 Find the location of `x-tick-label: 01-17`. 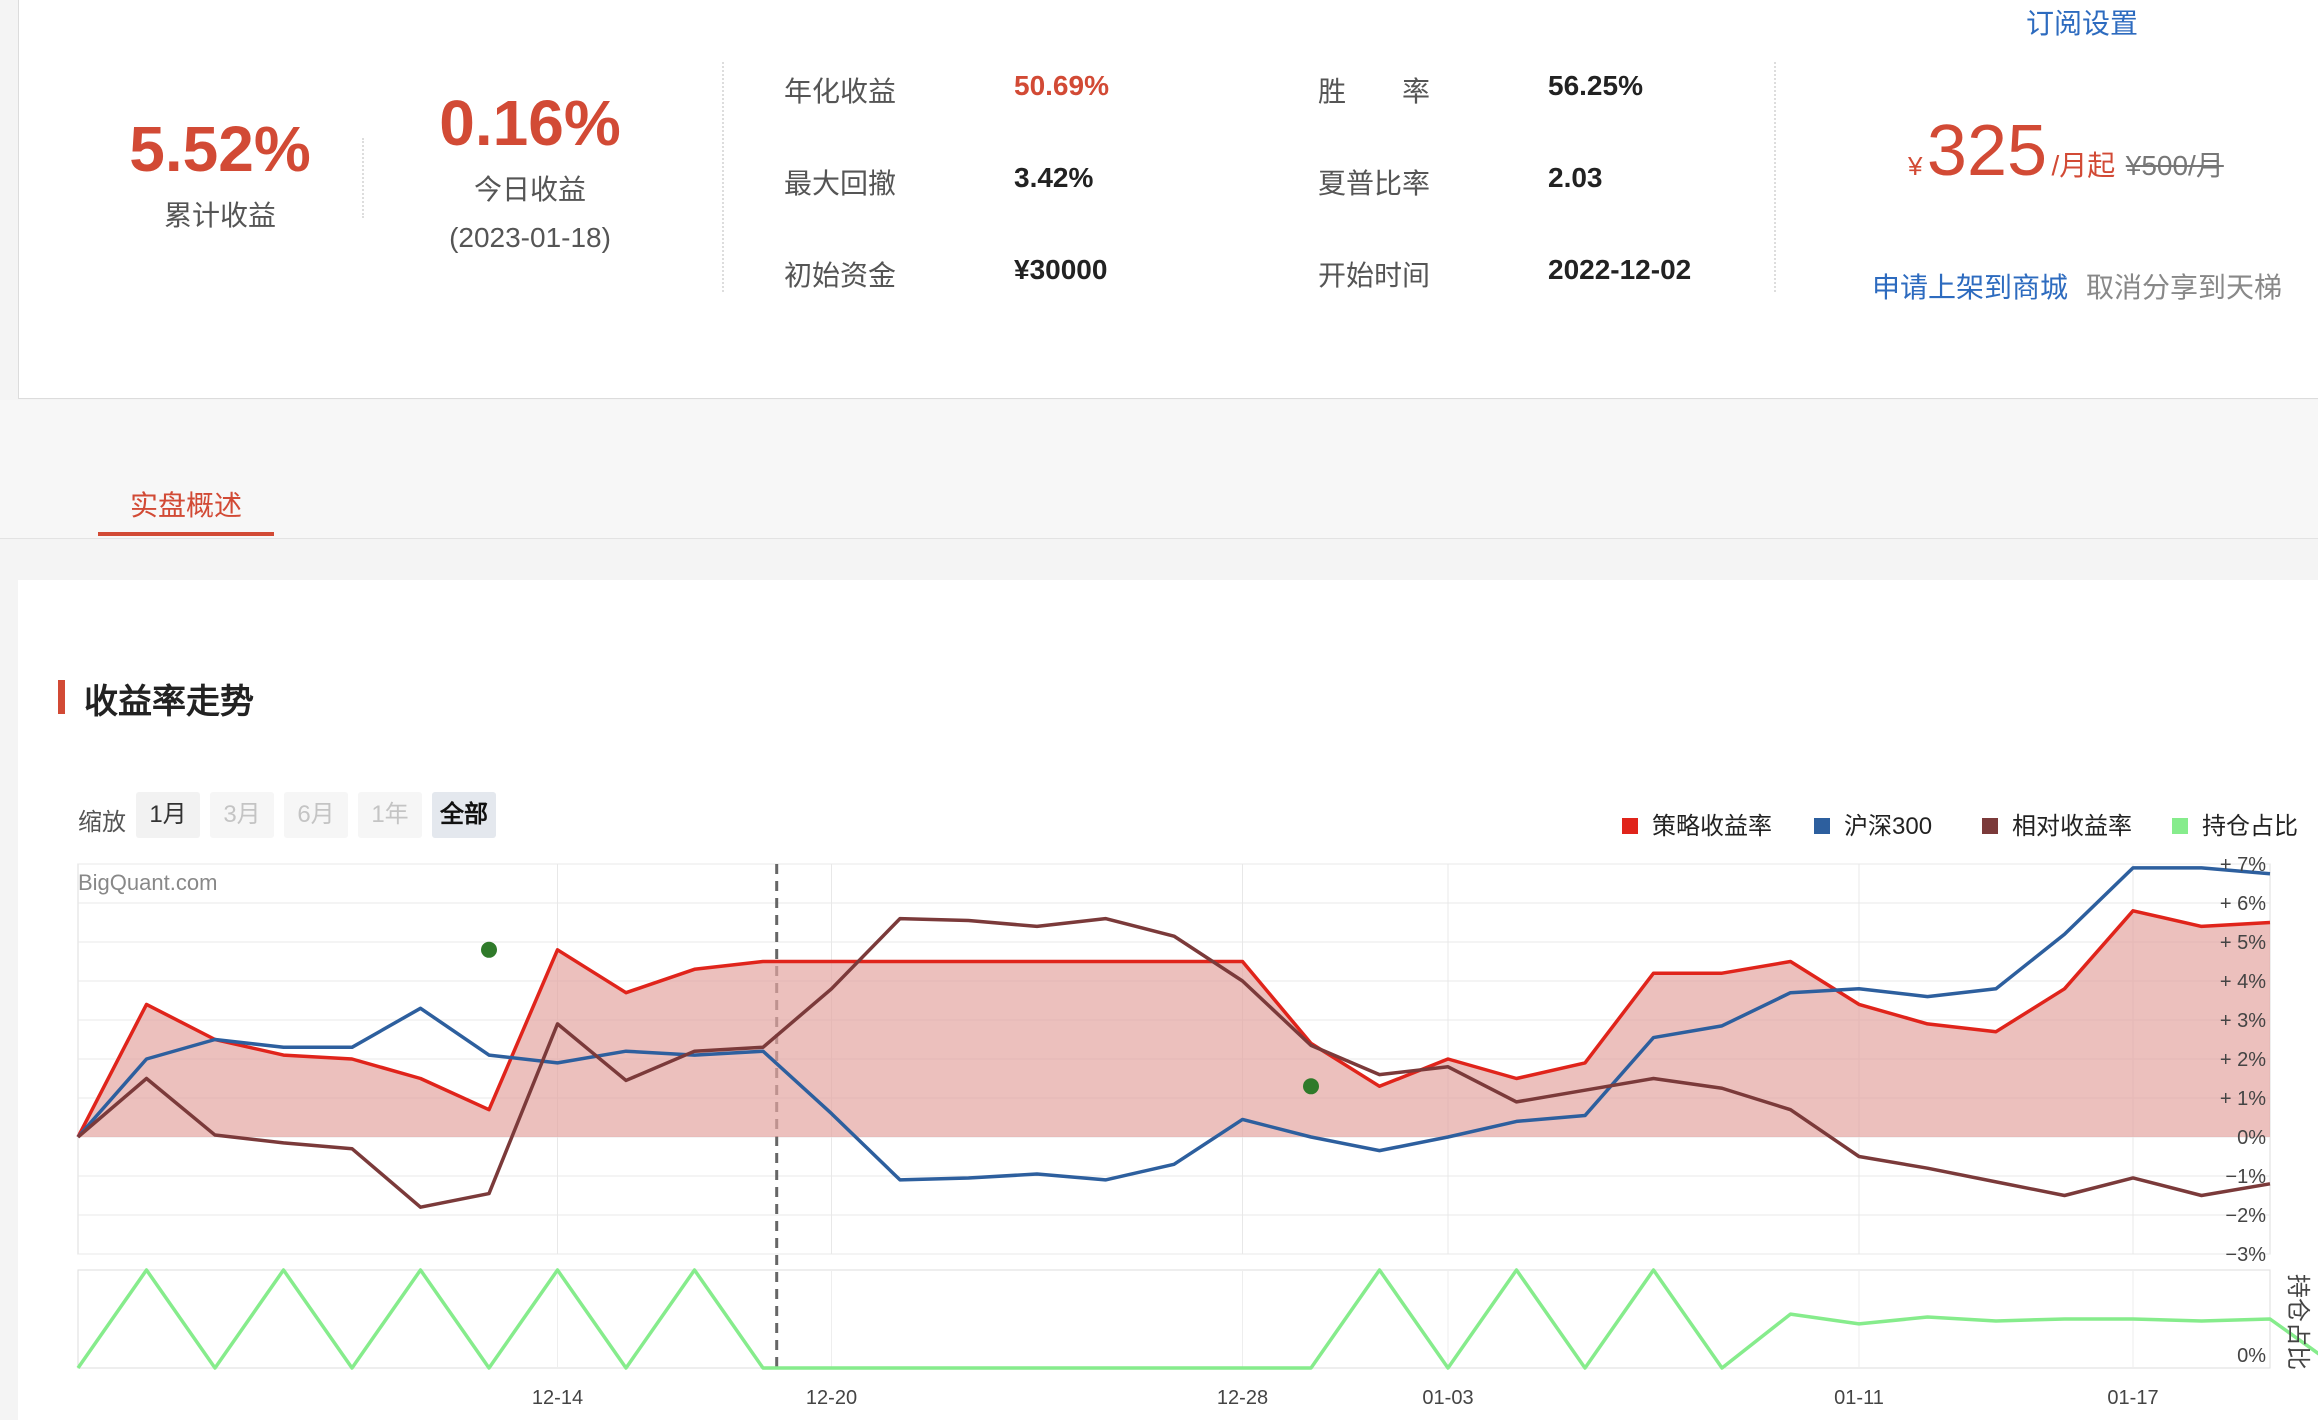

x-tick-label: 01-17 is located at coordinates (2132, 1397).